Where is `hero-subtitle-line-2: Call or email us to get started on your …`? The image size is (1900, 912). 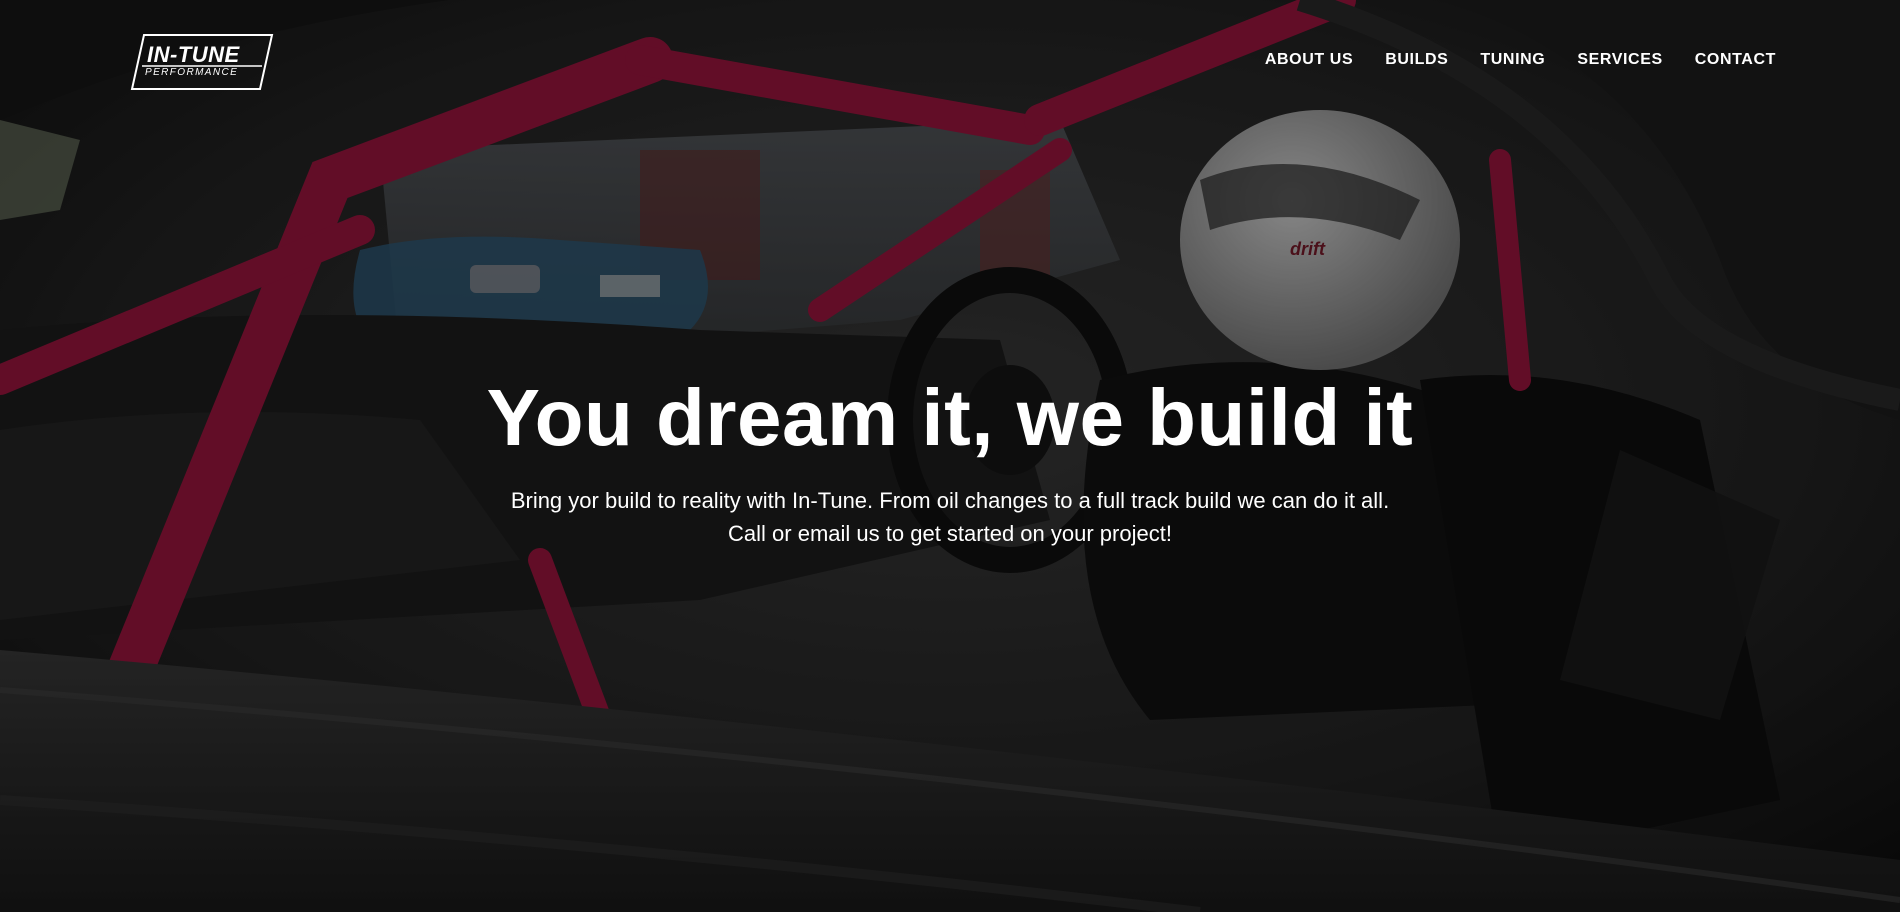 hero-subtitle-line-2: Call or email us to get started on your … is located at coordinates (950, 533).